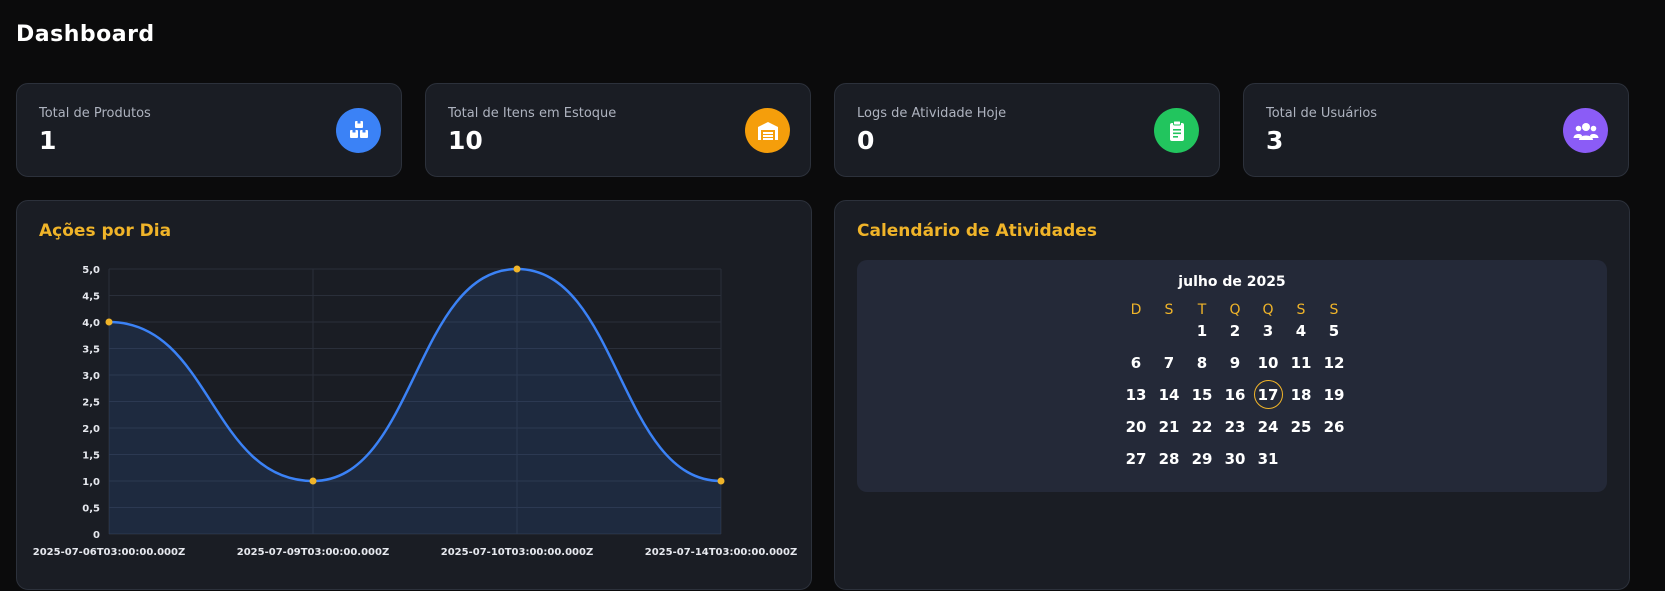 Image resolution: width=1665 pixels, height=591 pixels. I want to click on calendar-day: 4, so click(1301, 331).